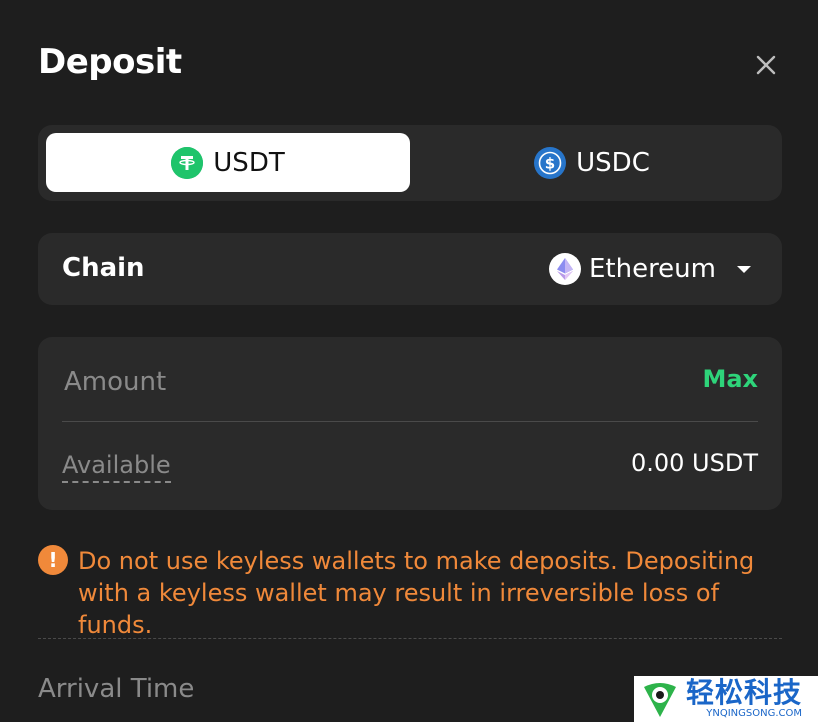 The width and height of the screenshot is (818, 722). What do you see at coordinates (116, 467) in the screenshot?
I see `available-label: Available` at bounding box center [116, 467].